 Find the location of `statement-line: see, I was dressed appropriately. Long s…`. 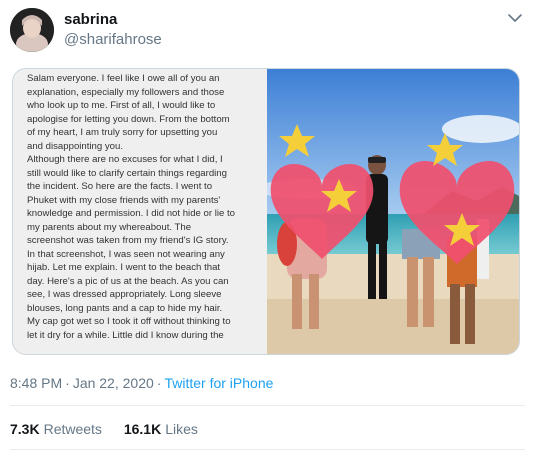

statement-line: see, I was dressed appropriately. Long s… is located at coordinates (124, 294).